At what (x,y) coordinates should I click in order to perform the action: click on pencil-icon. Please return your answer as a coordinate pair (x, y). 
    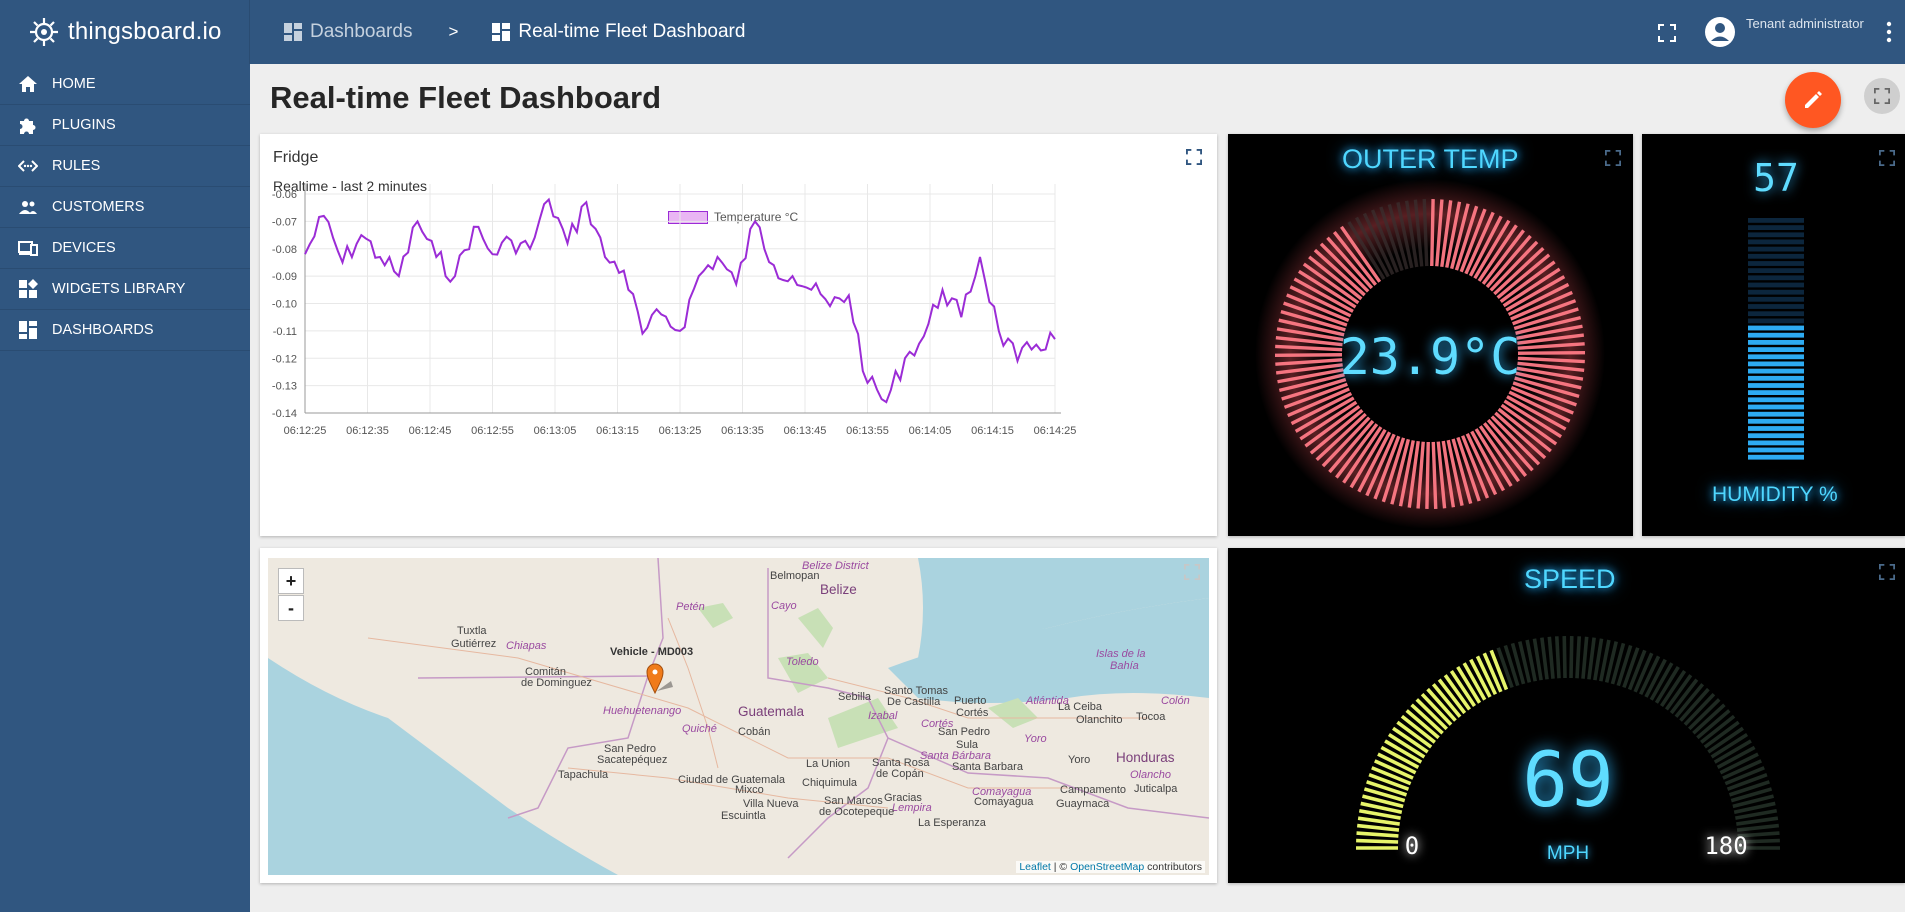
    Looking at the image, I should click on (1813, 99).